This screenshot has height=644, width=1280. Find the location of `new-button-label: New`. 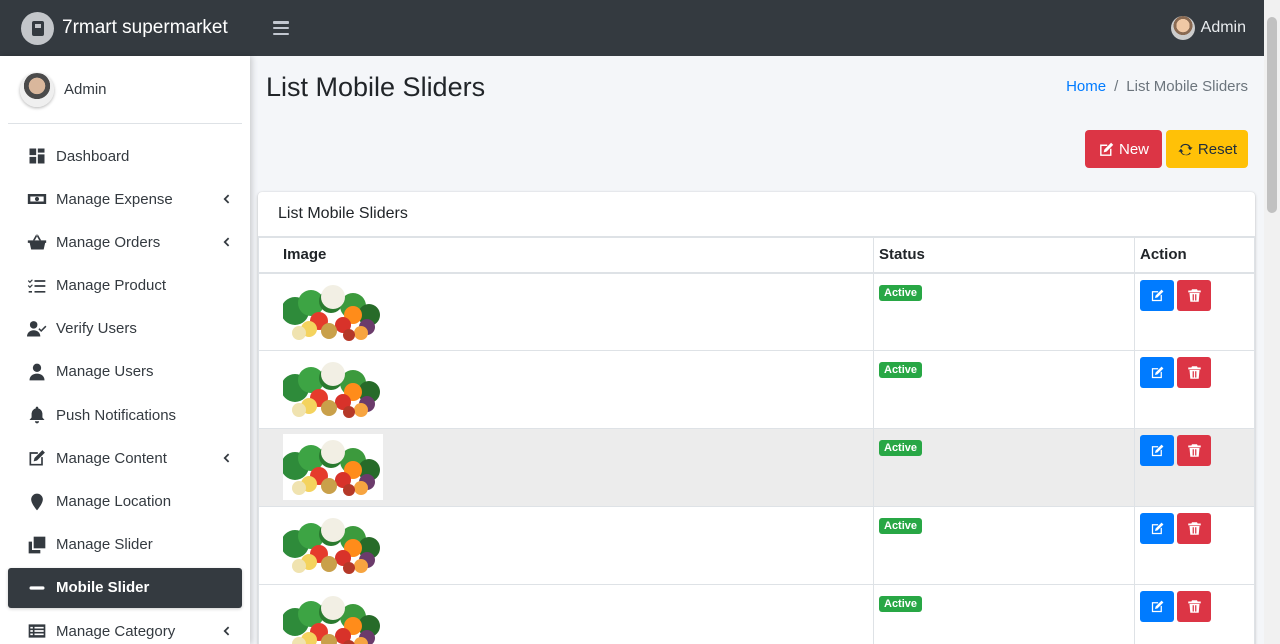

new-button-label: New is located at coordinates (1133, 149).